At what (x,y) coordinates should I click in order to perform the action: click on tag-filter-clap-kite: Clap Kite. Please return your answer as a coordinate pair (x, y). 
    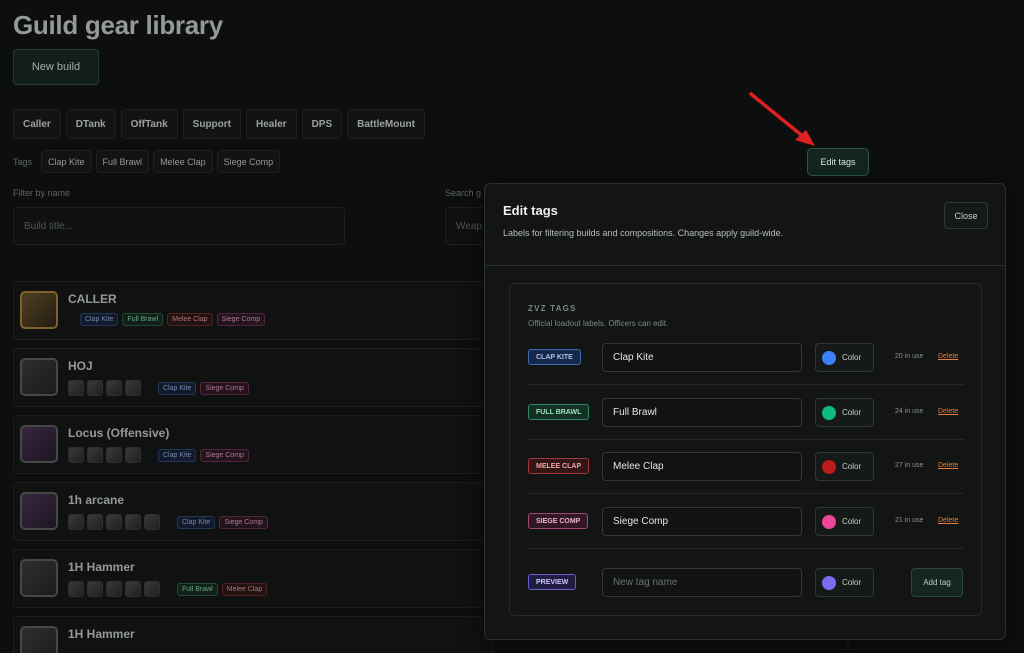
    Looking at the image, I should click on (66, 161).